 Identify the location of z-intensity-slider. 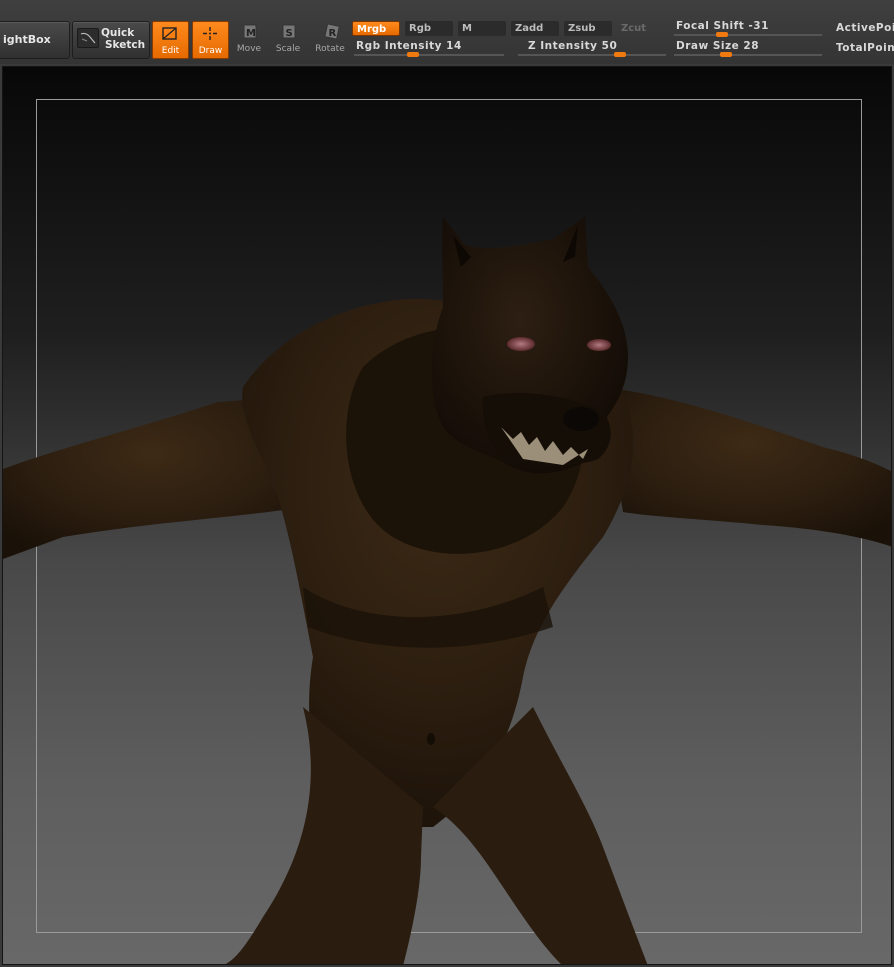
(592, 55).